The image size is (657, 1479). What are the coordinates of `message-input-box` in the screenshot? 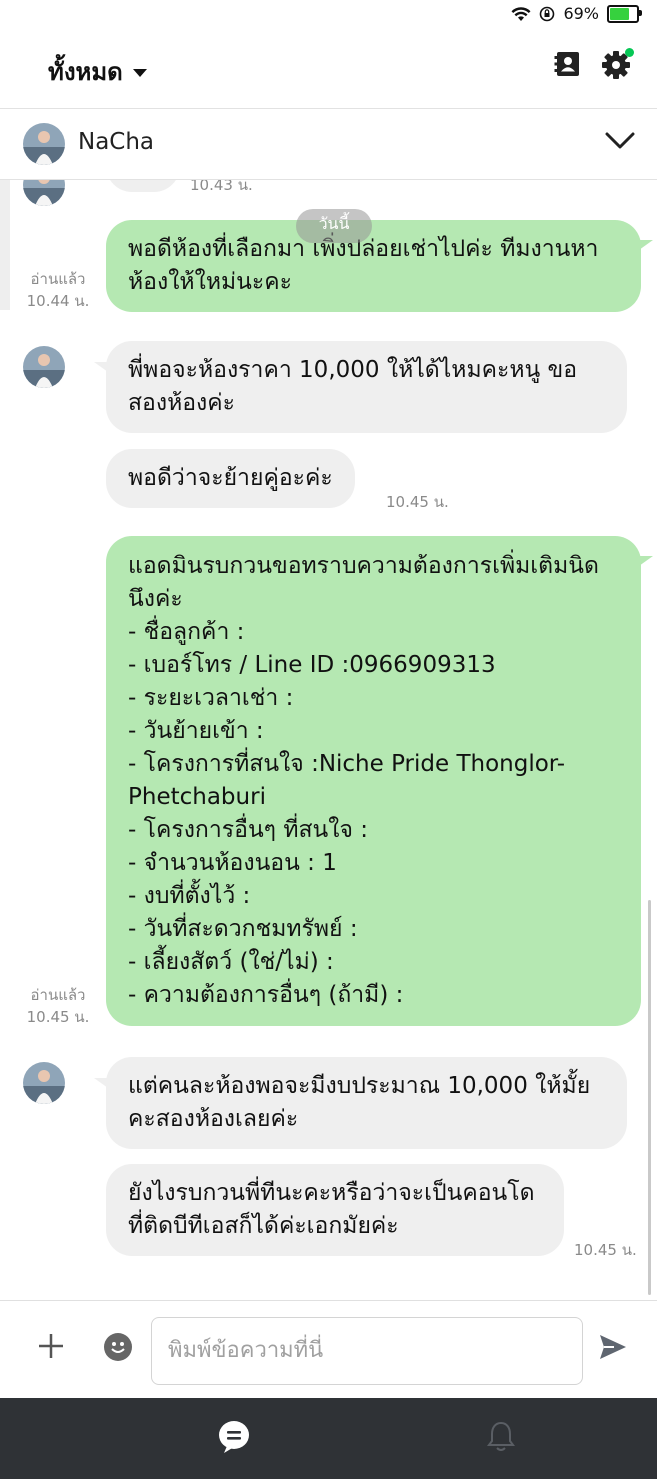 It's located at (367, 1351).